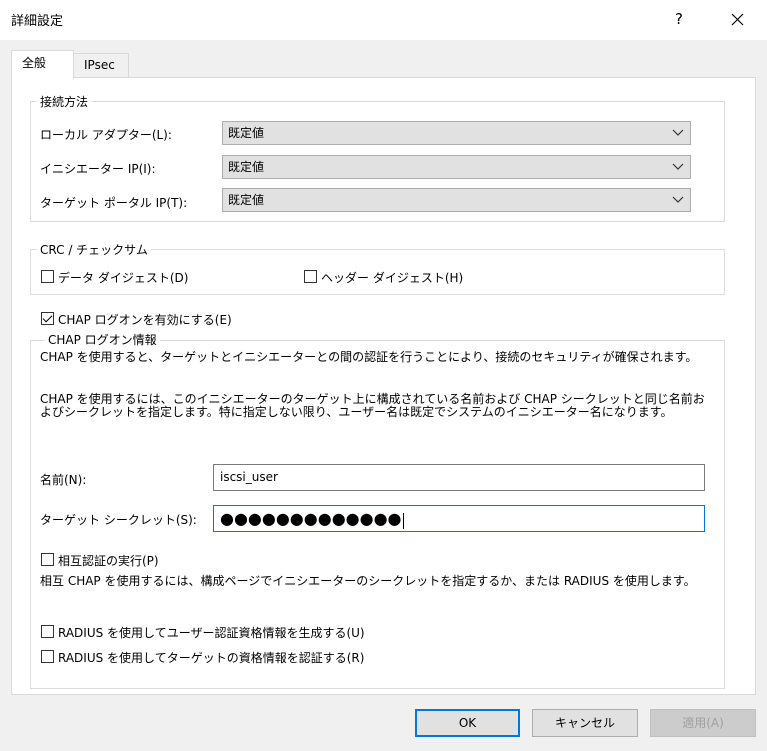 The image size is (767, 751). Describe the element at coordinates (467, 723) in the screenshot. I see `ok-button: OK` at that location.